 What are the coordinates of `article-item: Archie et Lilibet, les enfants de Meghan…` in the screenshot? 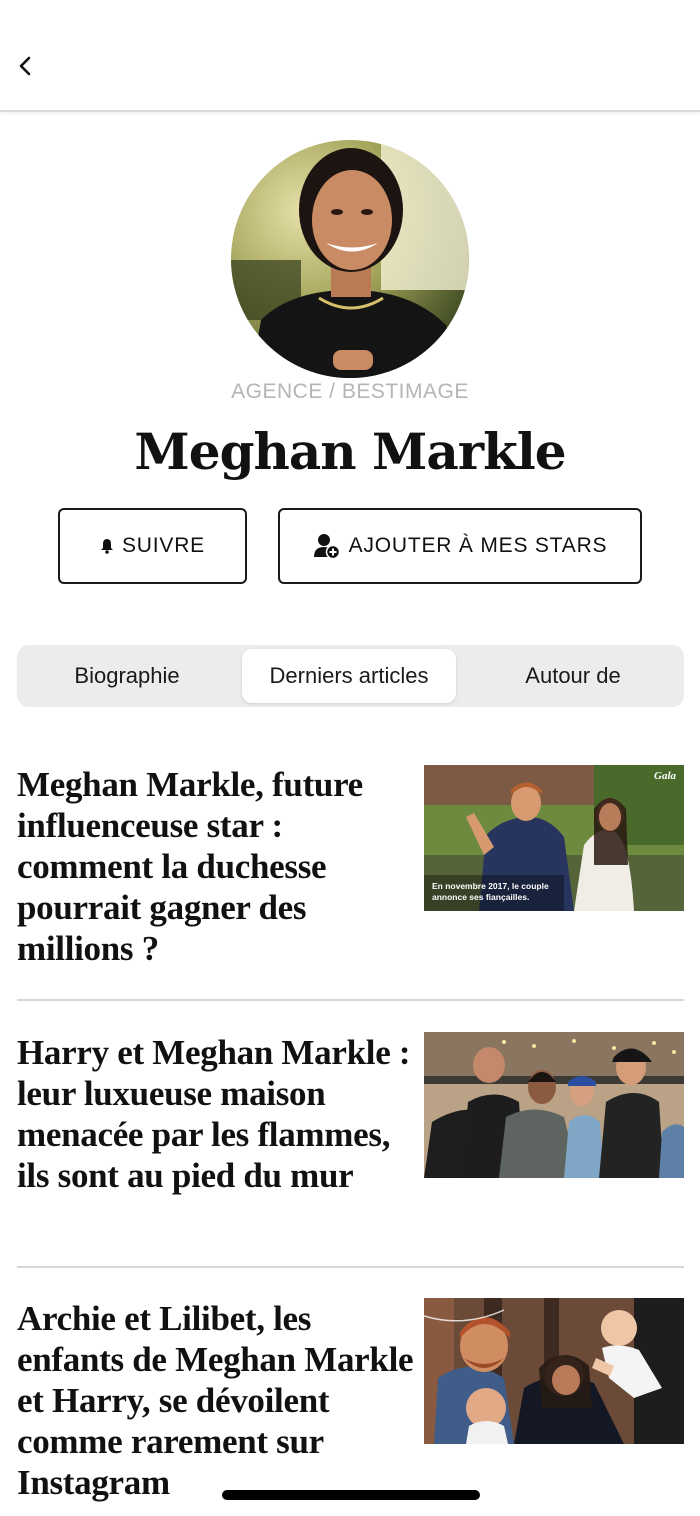 It's located at (350, 1400).